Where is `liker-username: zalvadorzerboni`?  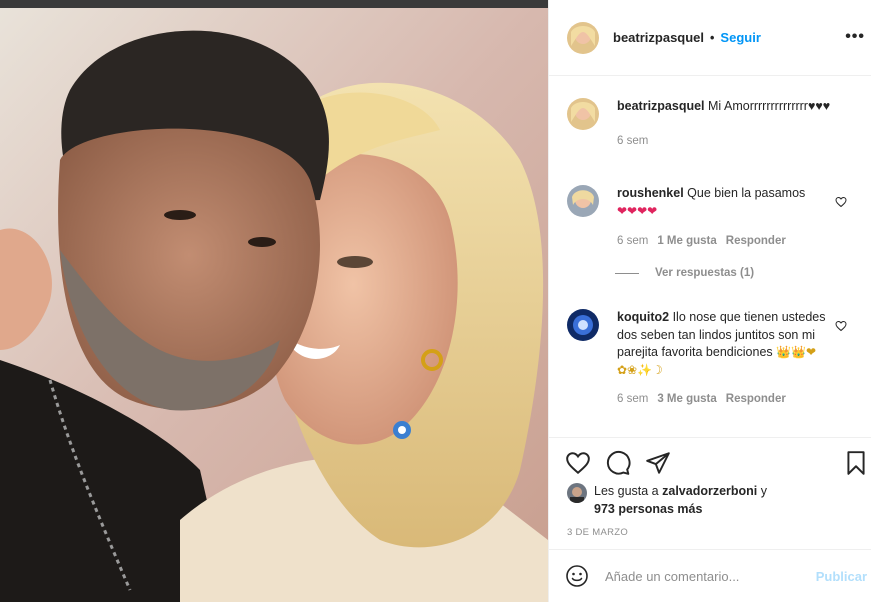
liker-username: zalvadorzerboni is located at coordinates (709, 491).